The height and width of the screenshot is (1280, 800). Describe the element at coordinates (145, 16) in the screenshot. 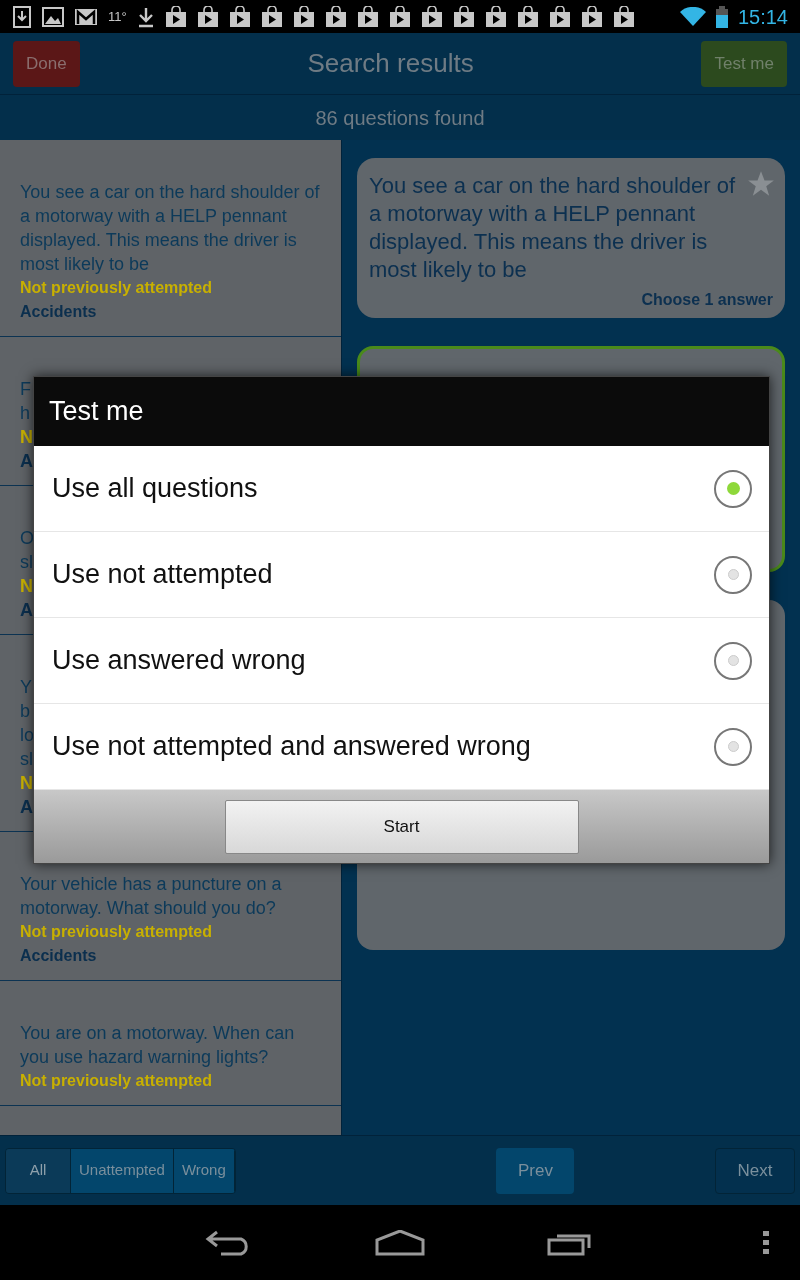

I see `download-icon` at that location.